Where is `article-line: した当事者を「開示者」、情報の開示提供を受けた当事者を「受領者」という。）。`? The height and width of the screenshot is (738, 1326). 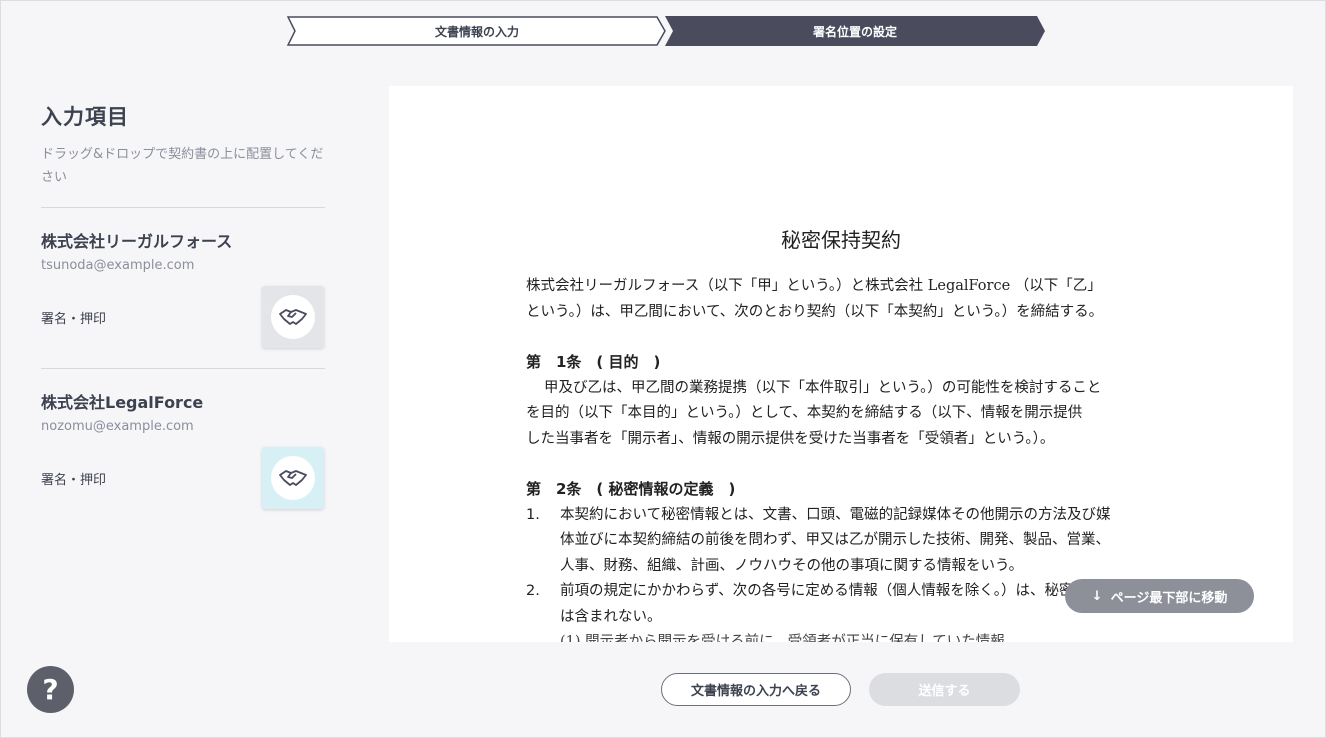
article-line: した当事者を「開示者」、情報の開示提供を受けた当事者を「受領者」という。）。 is located at coordinates (790, 438).